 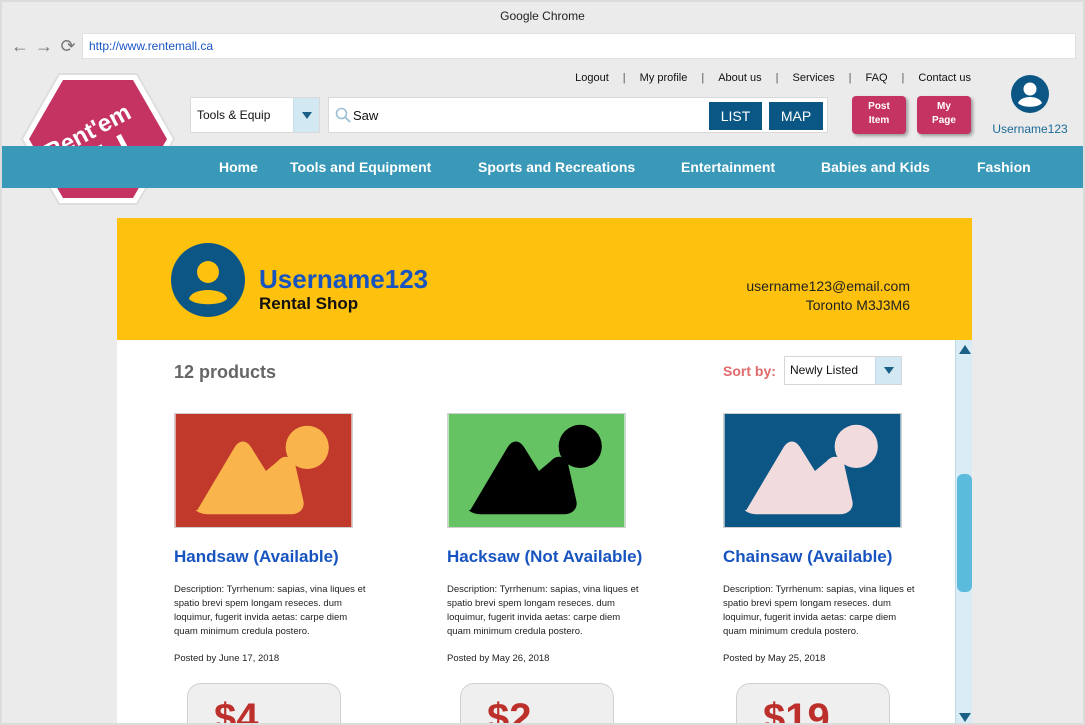 I want to click on reload-icon: ⟳, so click(x=68, y=46).